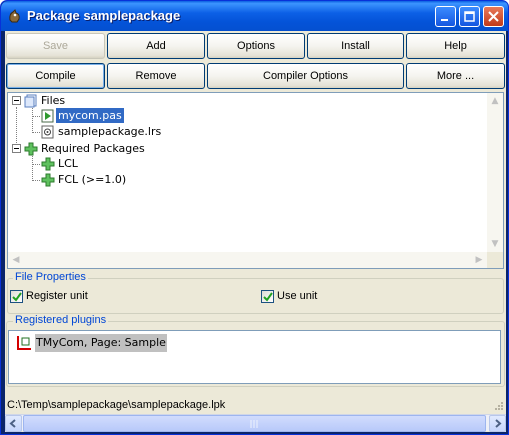 This screenshot has width=509, height=435. Describe the element at coordinates (444, 20) in the screenshot. I see `minimize-icon` at that location.